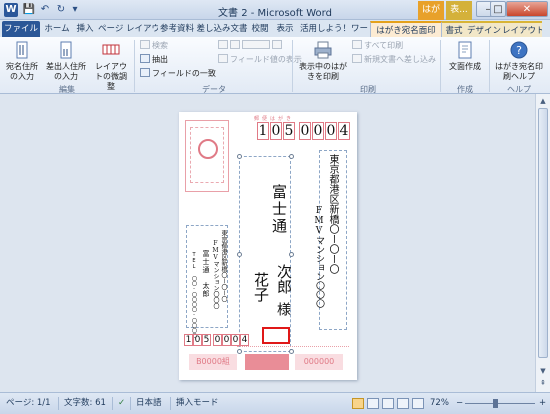  What do you see at coordinates (388, 403) in the screenshot?
I see `web-layout-view-icon` at bounding box center [388, 403].